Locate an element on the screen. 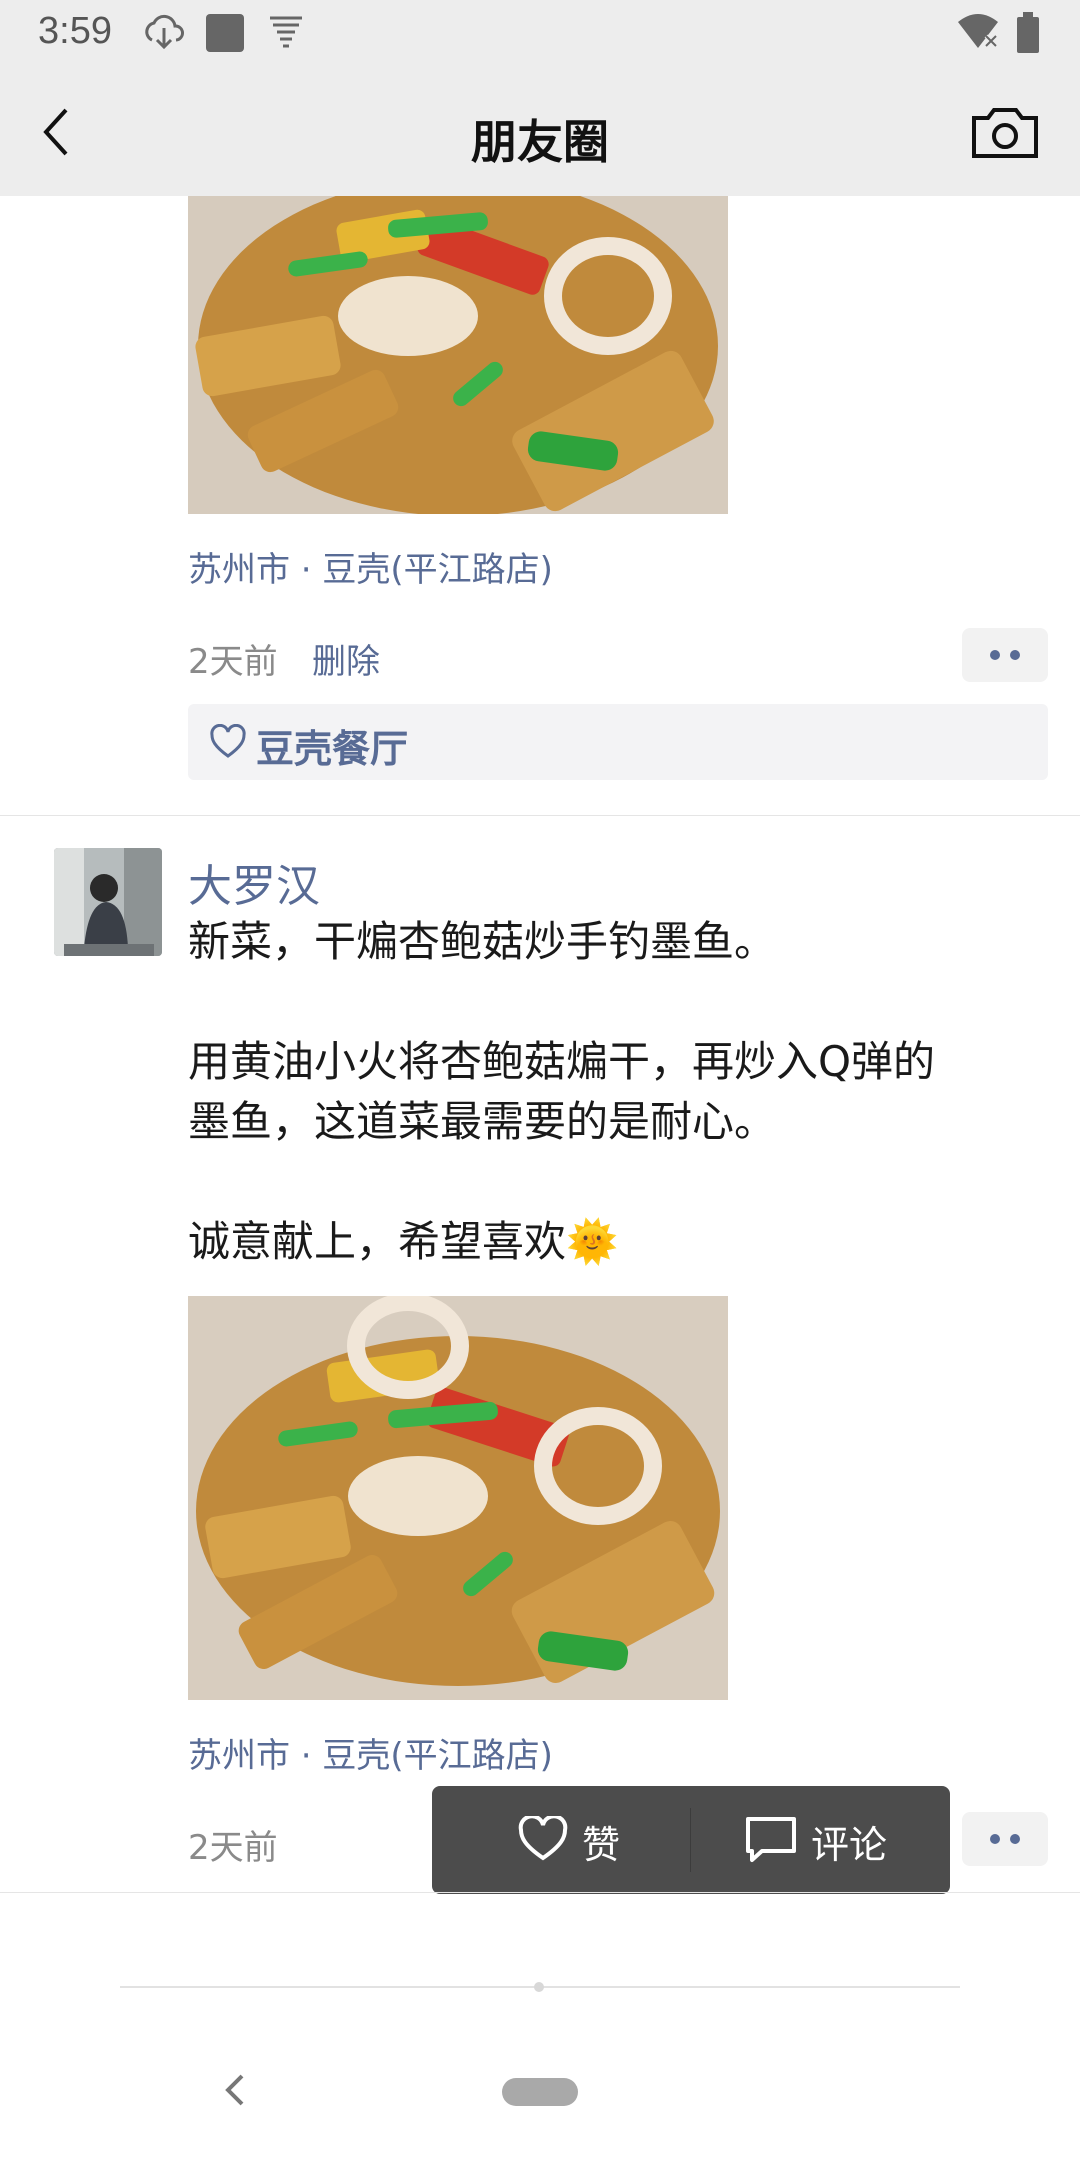 The height and width of the screenshot is (2160, 1080). title-bar: 朋友圈 is located at coordinates (540, 131).